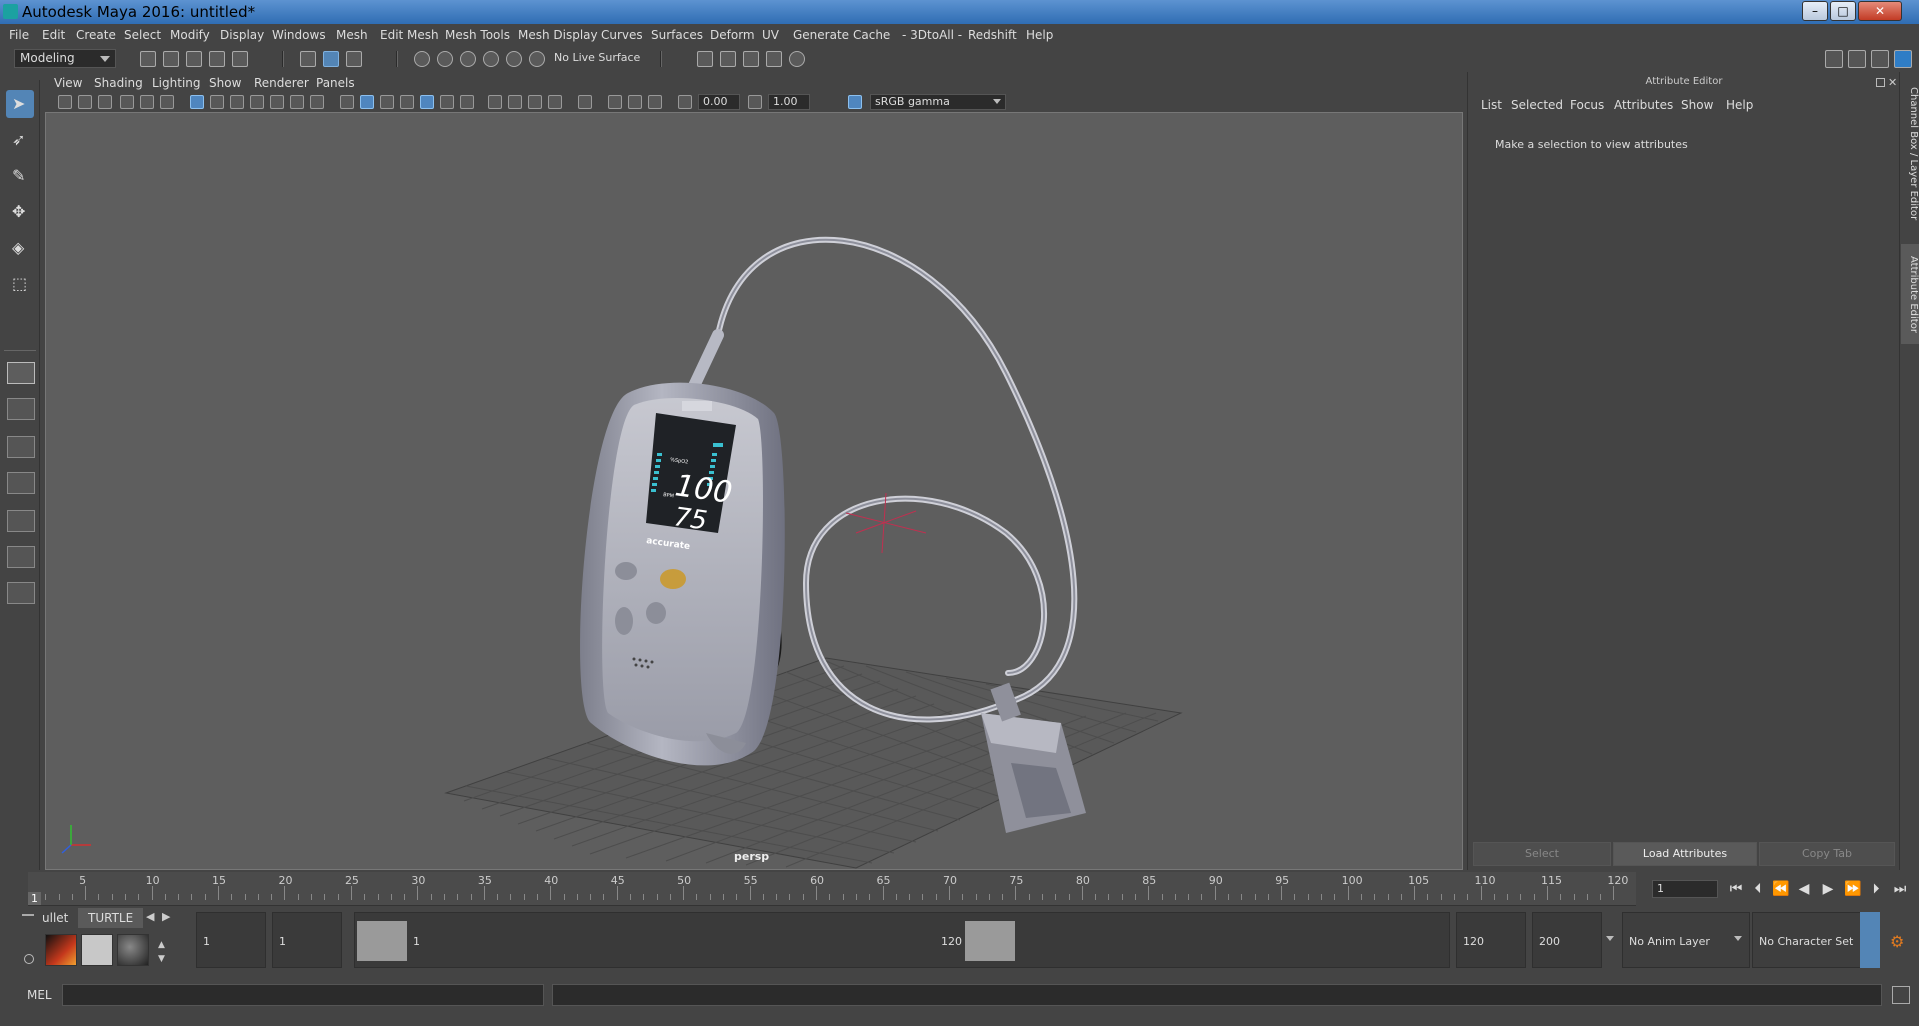  Describe the element at coordinates (1880, 82) in the screenshot. I see `float-panel-icon` at that location.